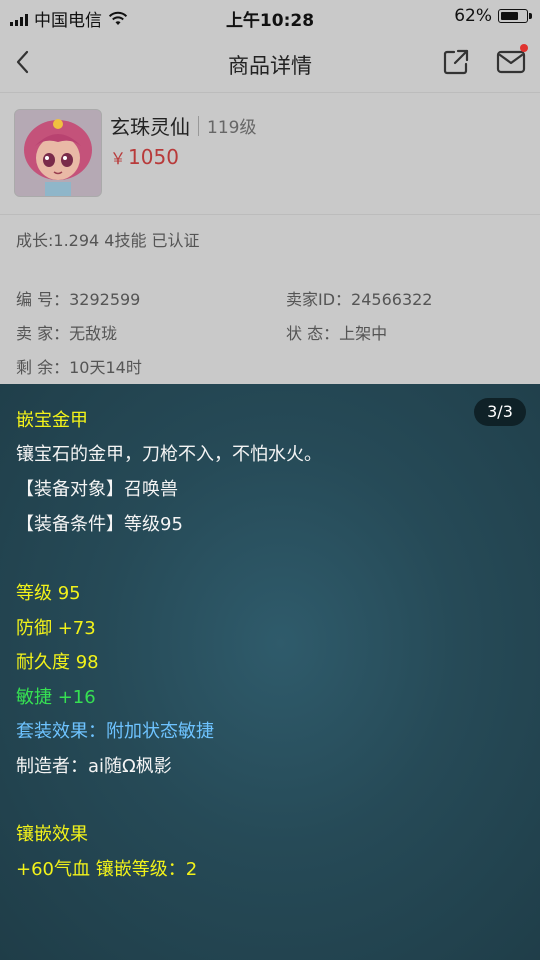 The height and width of the screenshot is (960, 540). I want to click on notification-dot, so click(524, 48).